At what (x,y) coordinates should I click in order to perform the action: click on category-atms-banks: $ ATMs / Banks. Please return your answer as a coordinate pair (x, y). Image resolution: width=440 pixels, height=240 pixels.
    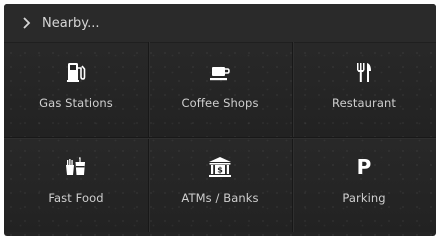
    Looking at the image, I should click on (220, 184).